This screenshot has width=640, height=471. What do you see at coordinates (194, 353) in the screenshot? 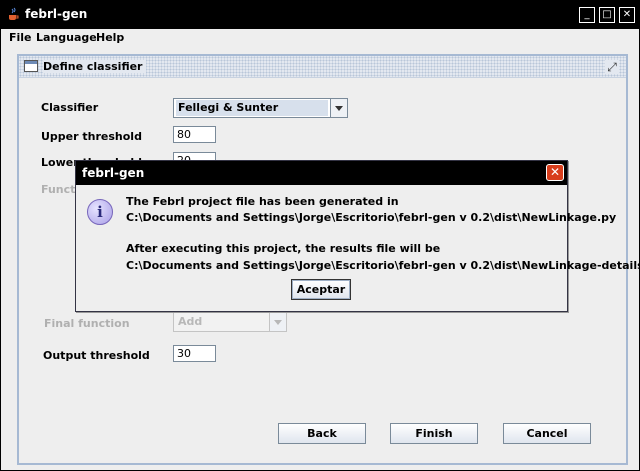
I see `output-threshold-field: 30` at bounding box center [194, 353].